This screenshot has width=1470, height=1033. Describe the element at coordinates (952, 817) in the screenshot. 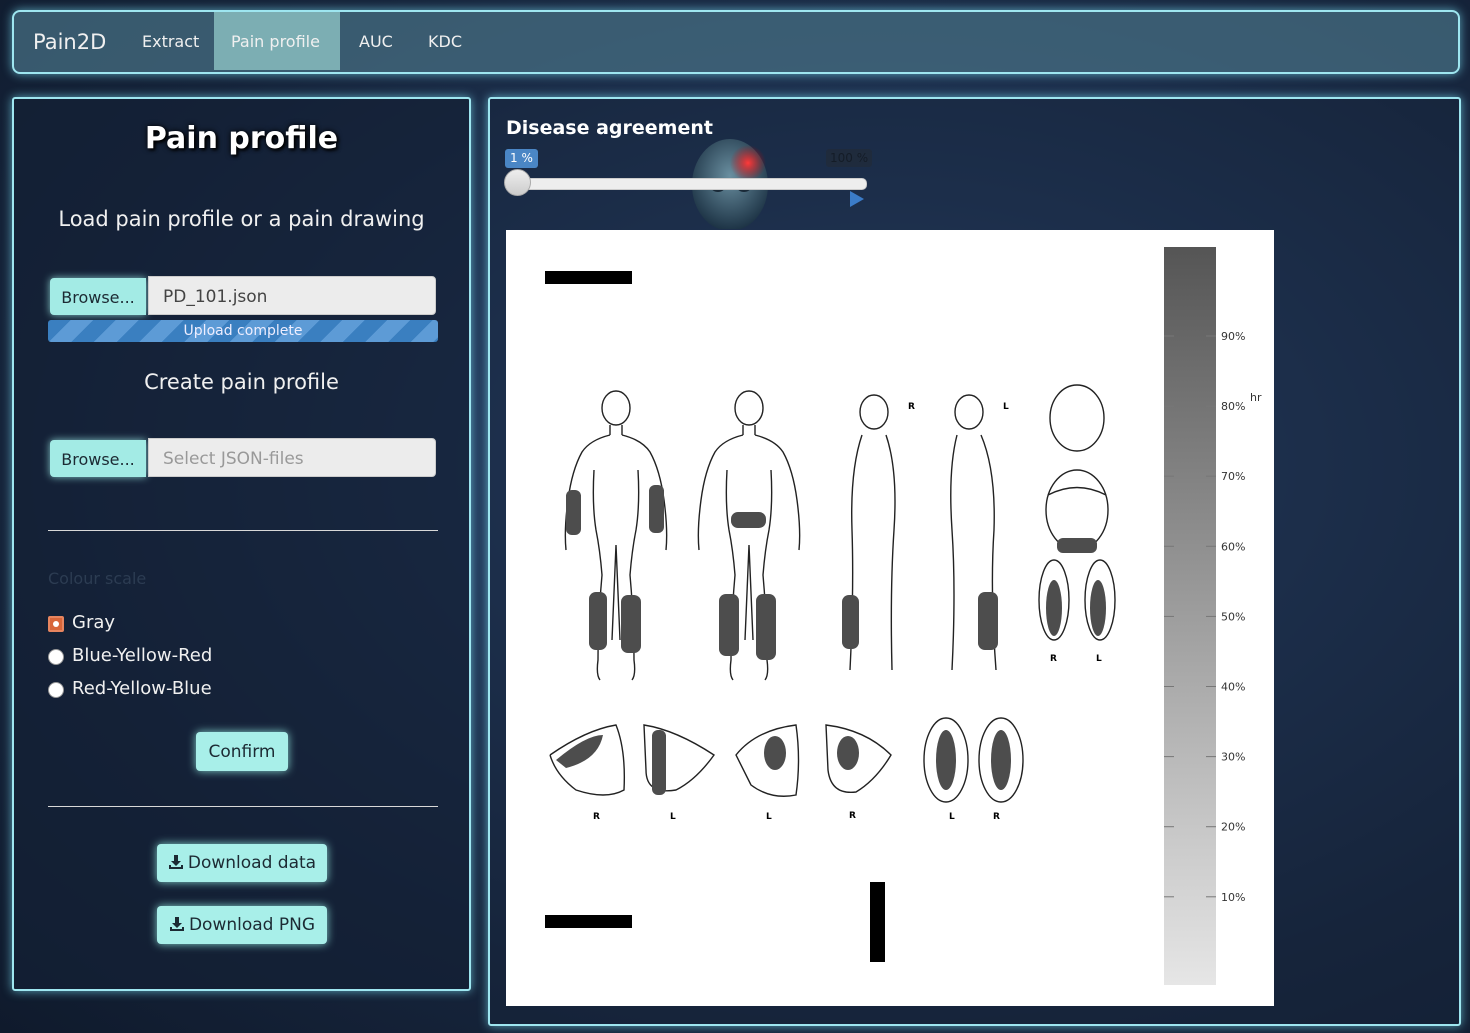

I see `label-sole-1: L` at that location.